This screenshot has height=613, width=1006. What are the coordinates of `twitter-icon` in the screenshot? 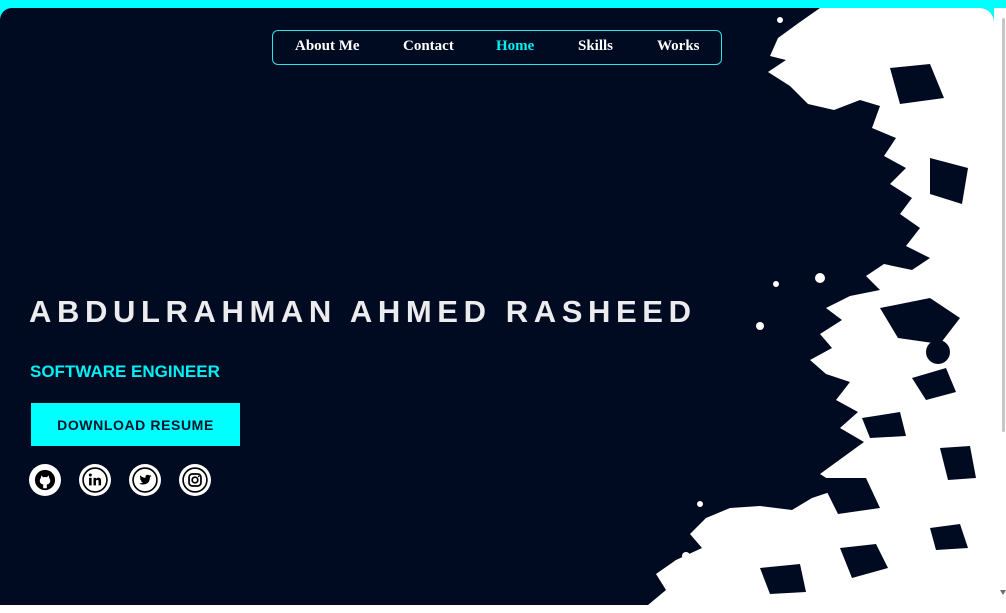 It's located at (145, 480).